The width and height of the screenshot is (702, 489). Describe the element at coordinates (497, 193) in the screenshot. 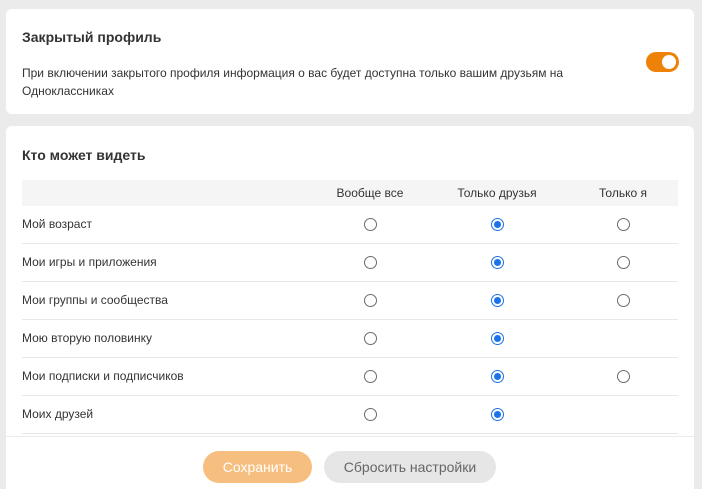

I see `column-header-friends-only: Только друзья` at that location.